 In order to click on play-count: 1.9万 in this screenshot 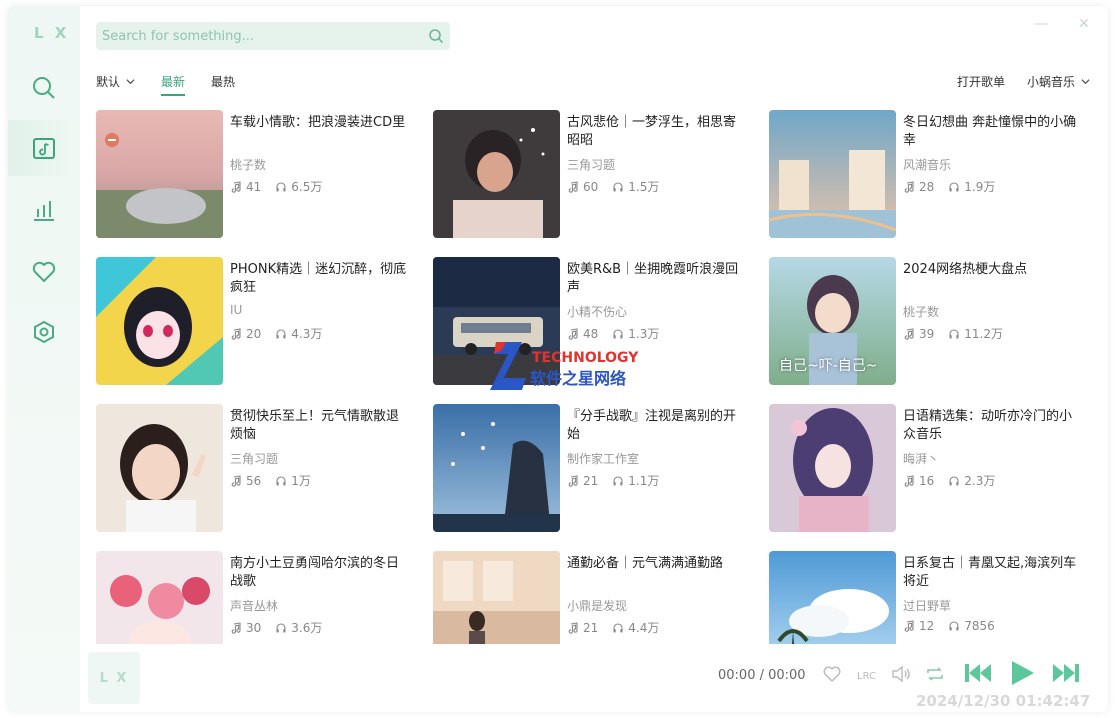, I will do `click(980, 187)`.